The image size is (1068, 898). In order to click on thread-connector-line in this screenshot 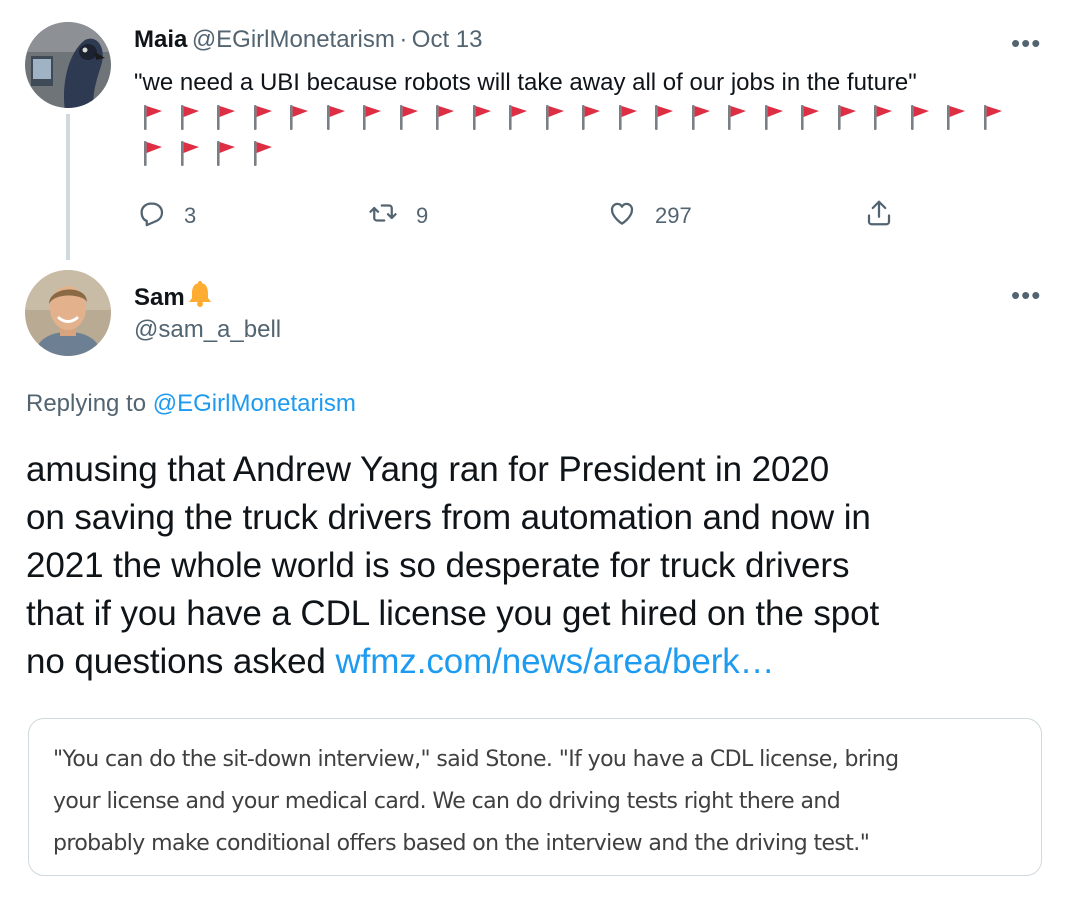, I will do `click(68, 187)`.